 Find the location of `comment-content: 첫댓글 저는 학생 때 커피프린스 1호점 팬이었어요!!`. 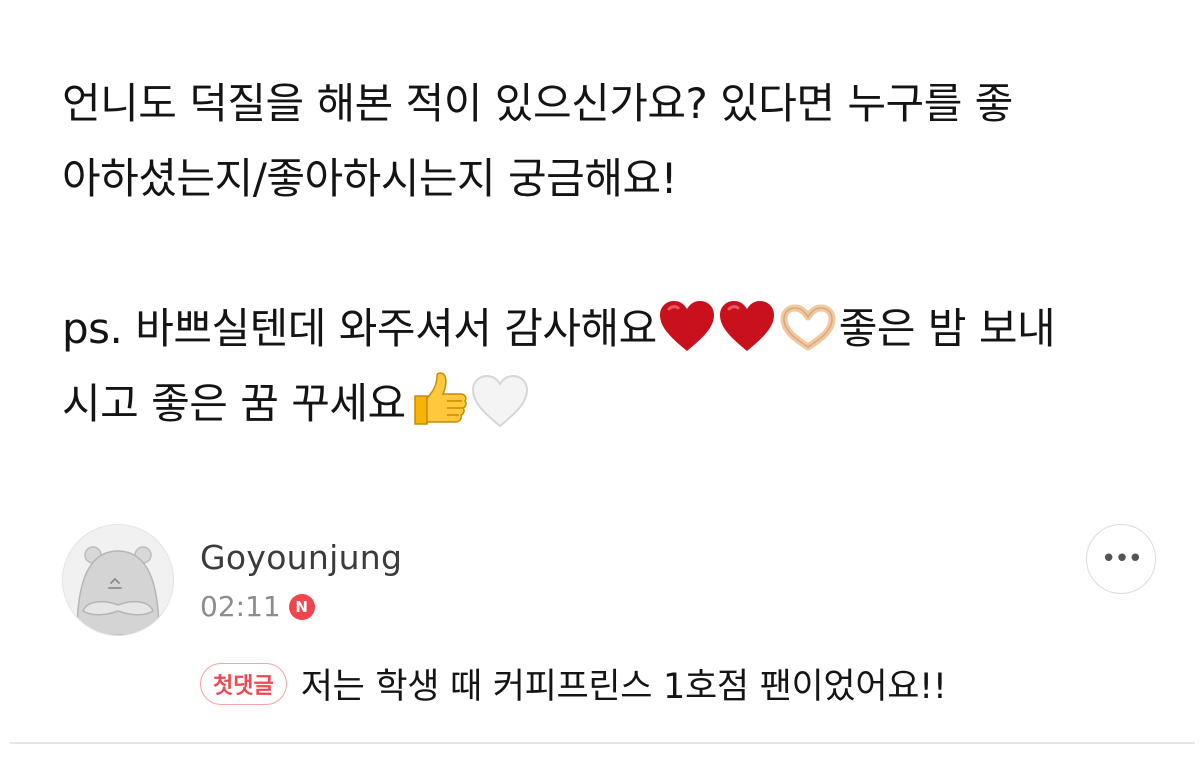

comment-content: 첫댓글 저는 학생 때 커피프린스 1호점 팬이었어요!! is located at coordinates (573, 683).